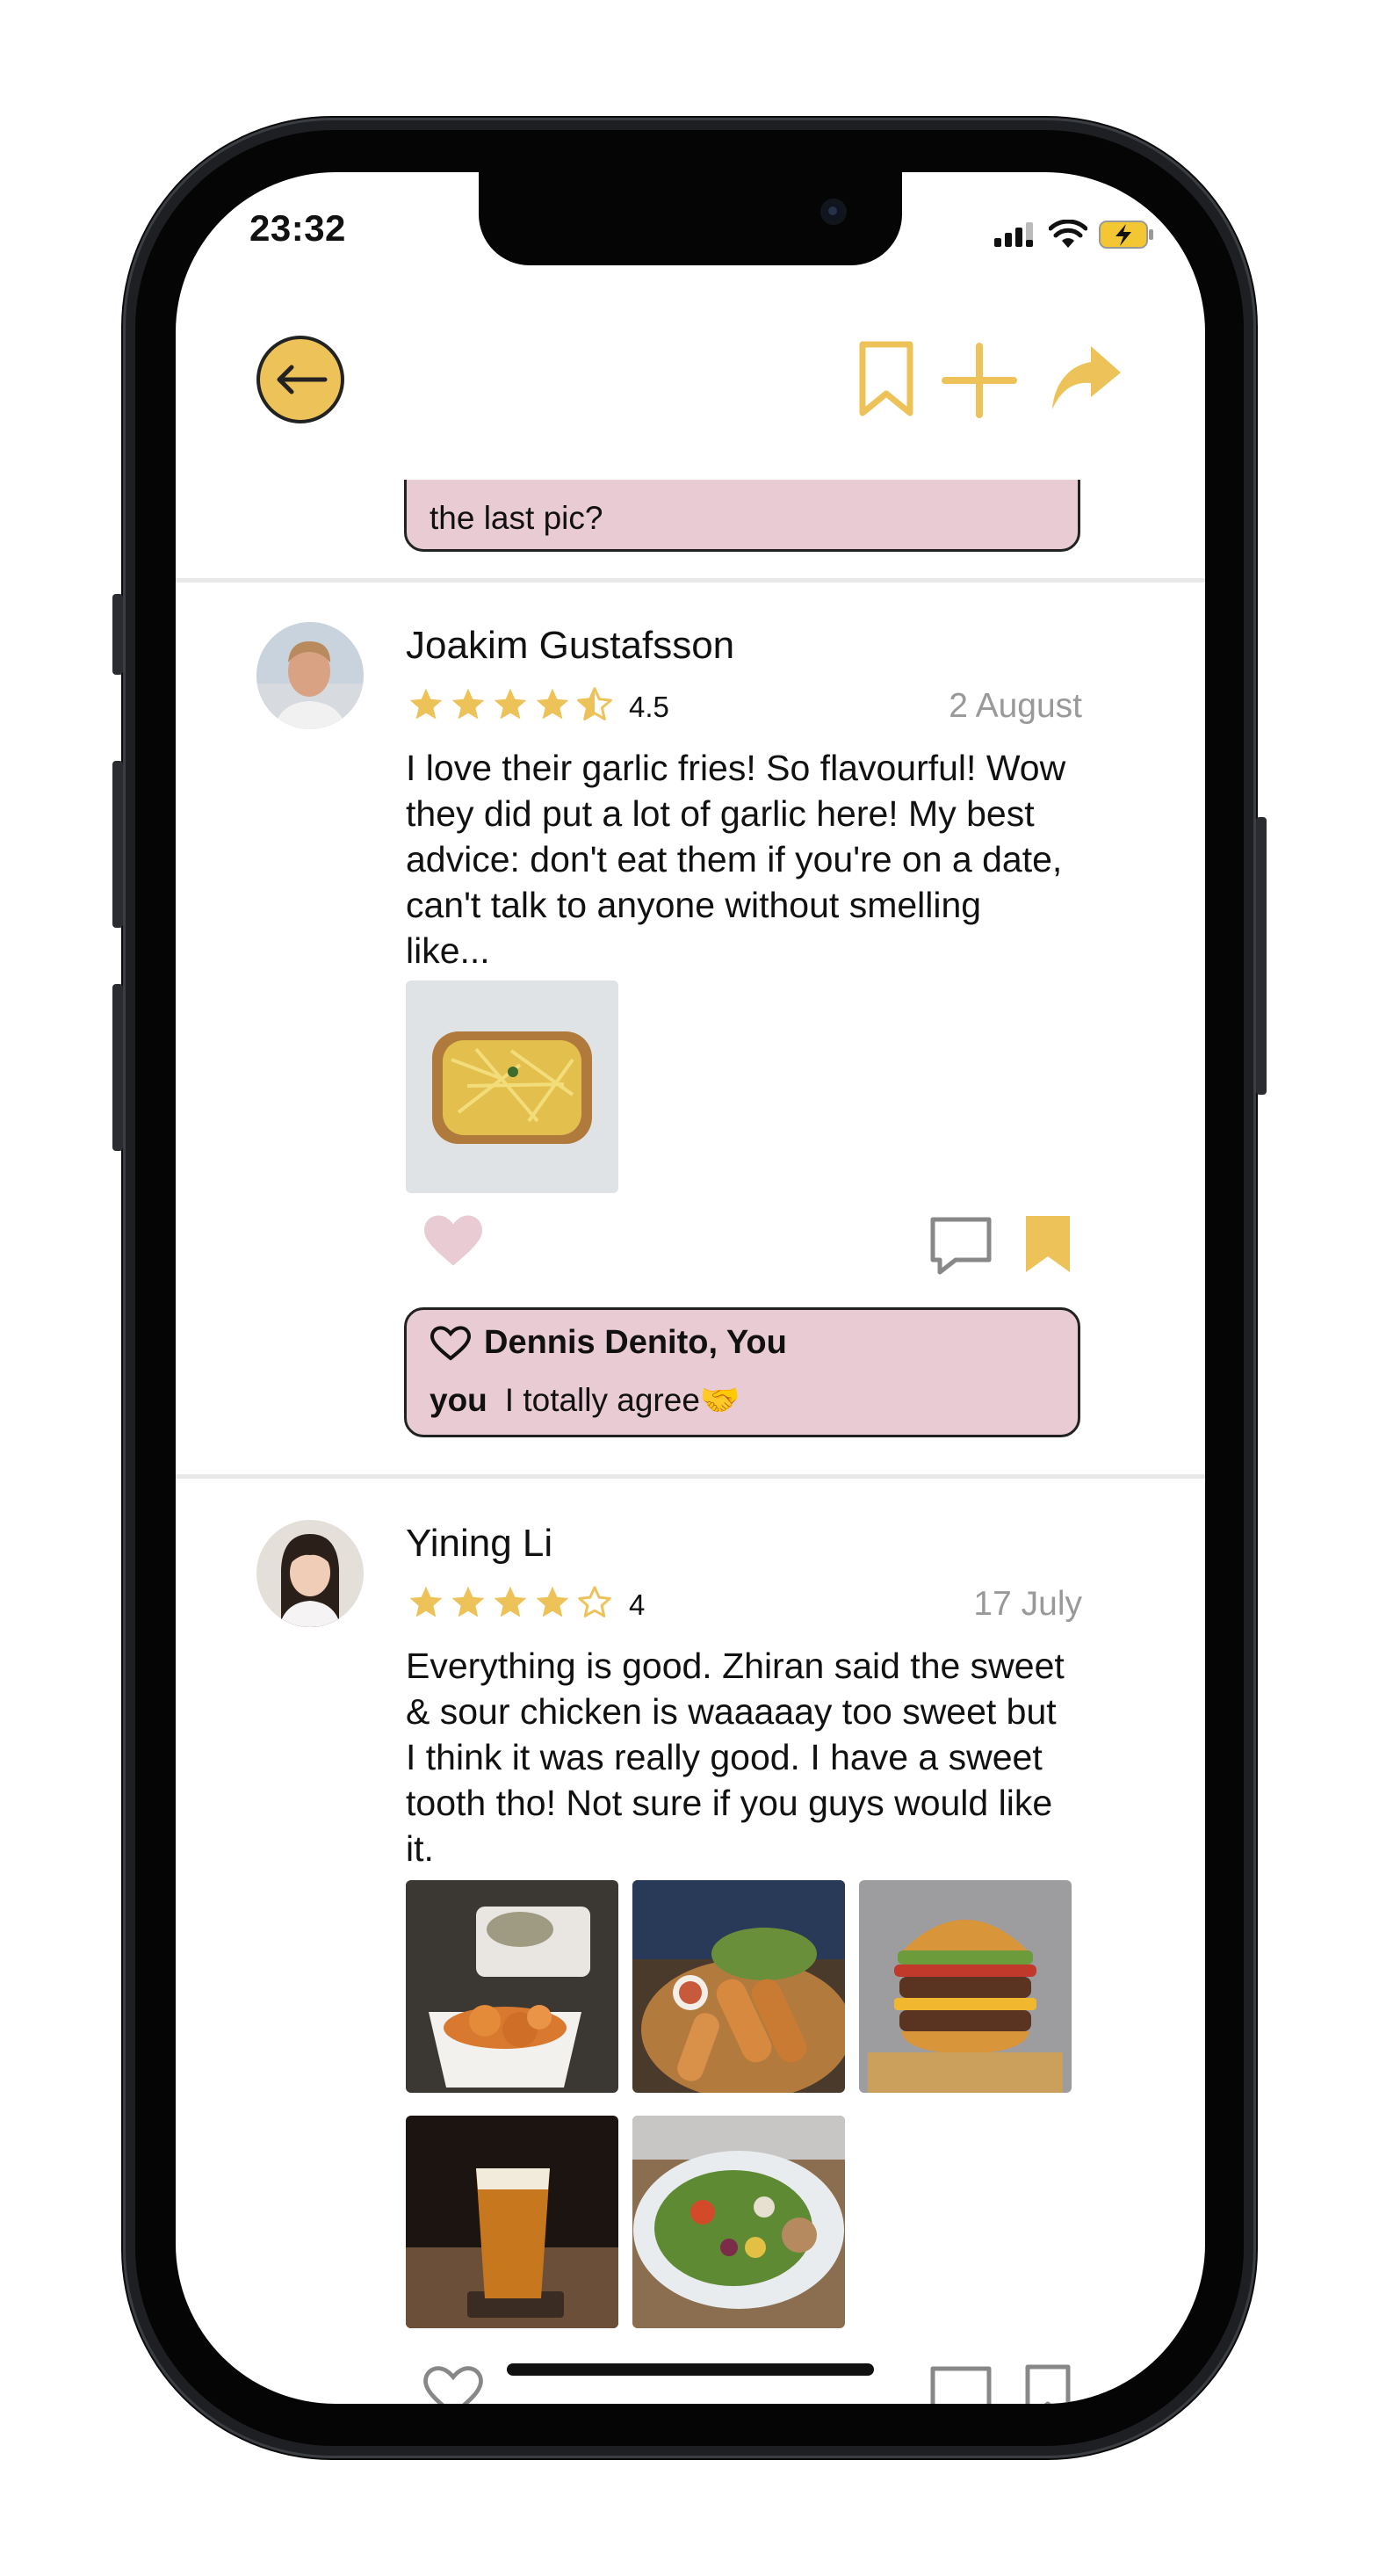 The image size is (1379, 2576). I want to click on review-date: 2 August, so click(1015, 706).